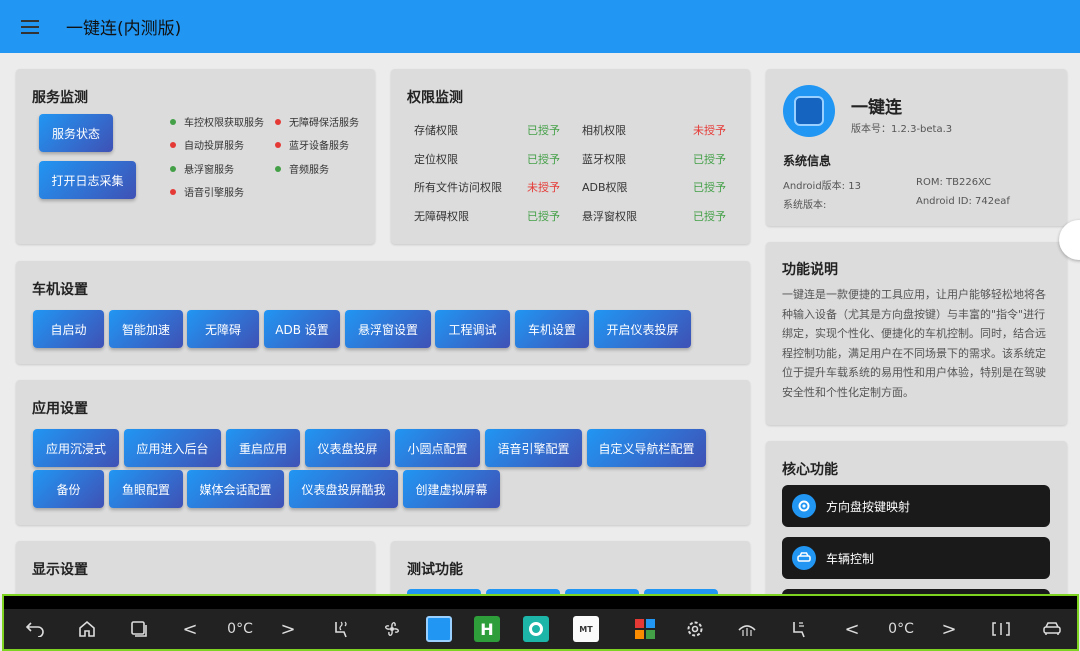 This screenshot has height=651, width=1080. What do you see at coordinates (916, 506) in the screenshot?
I see `steering-key-mapping-button: 方向盘按键映射` at bounding box center [916, 506].